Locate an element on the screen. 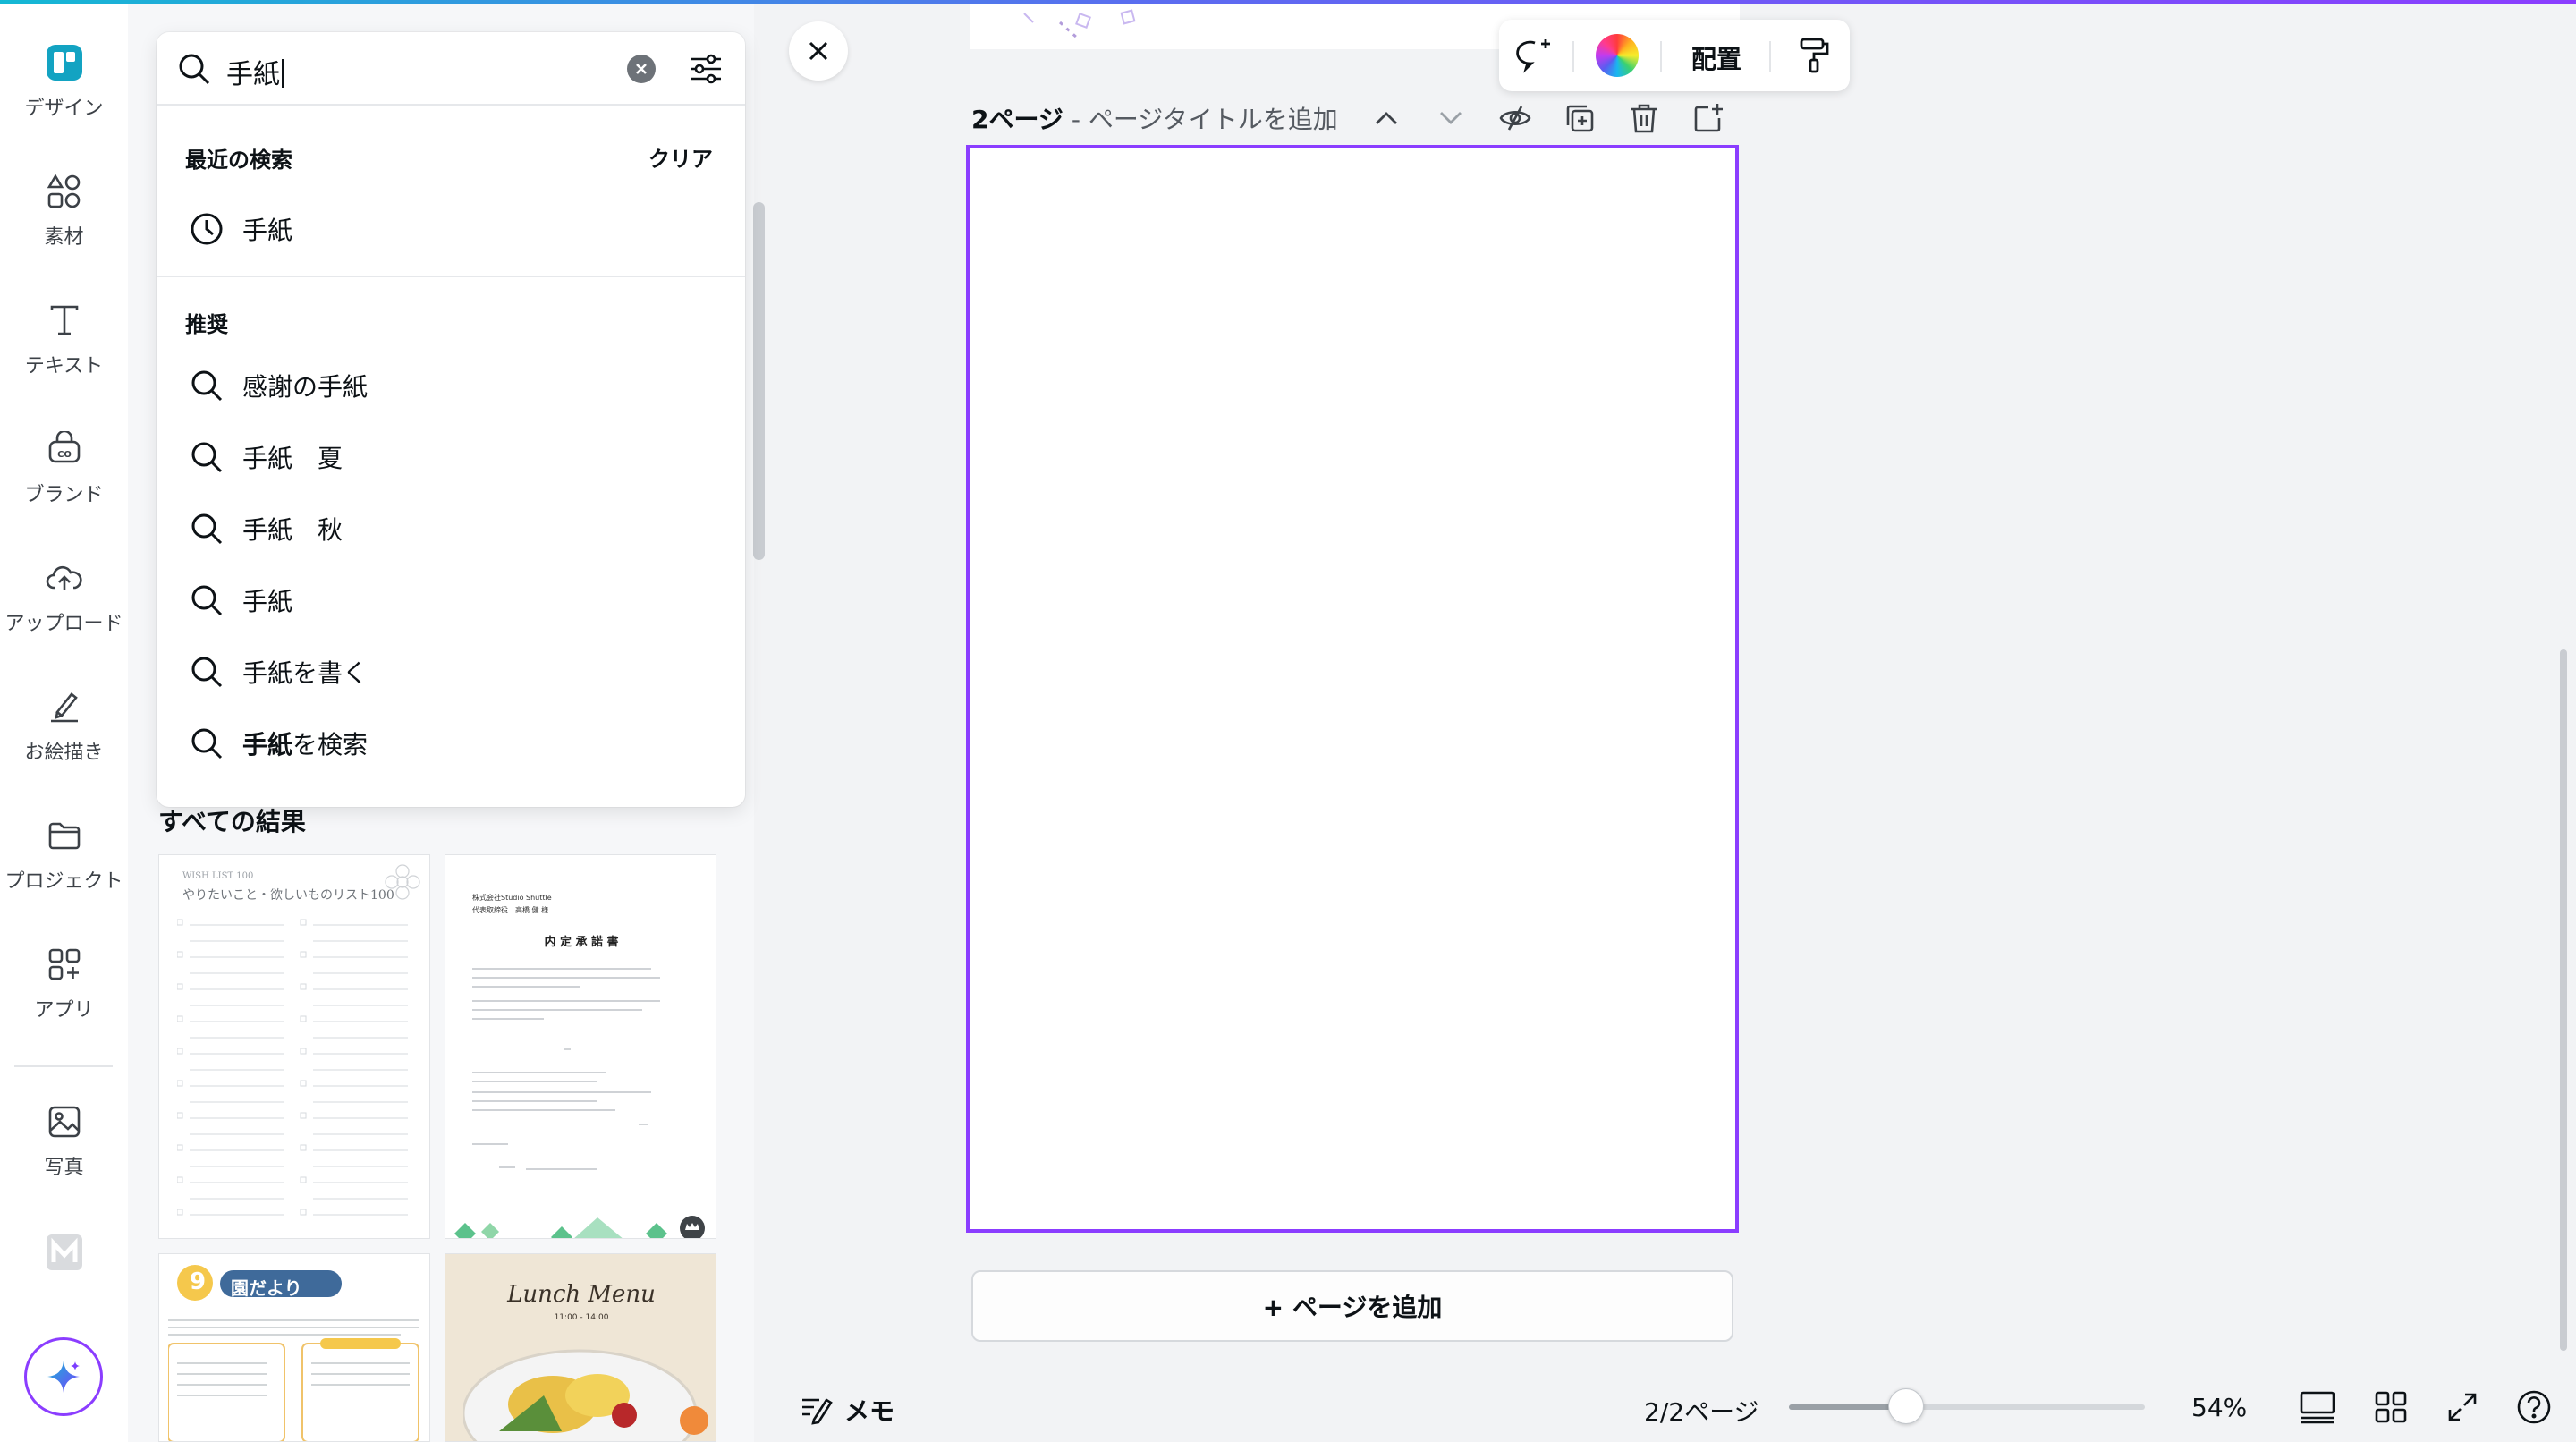 This screenshot has height=1442, width=2576. duplicate-icon is located at coordinates (1580, 118).